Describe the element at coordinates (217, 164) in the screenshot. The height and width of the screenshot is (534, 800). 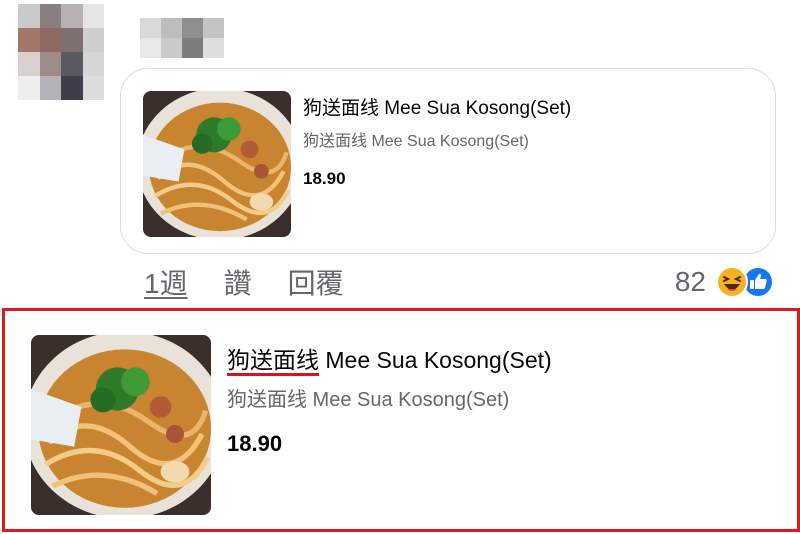
I see `product-image` at that location.